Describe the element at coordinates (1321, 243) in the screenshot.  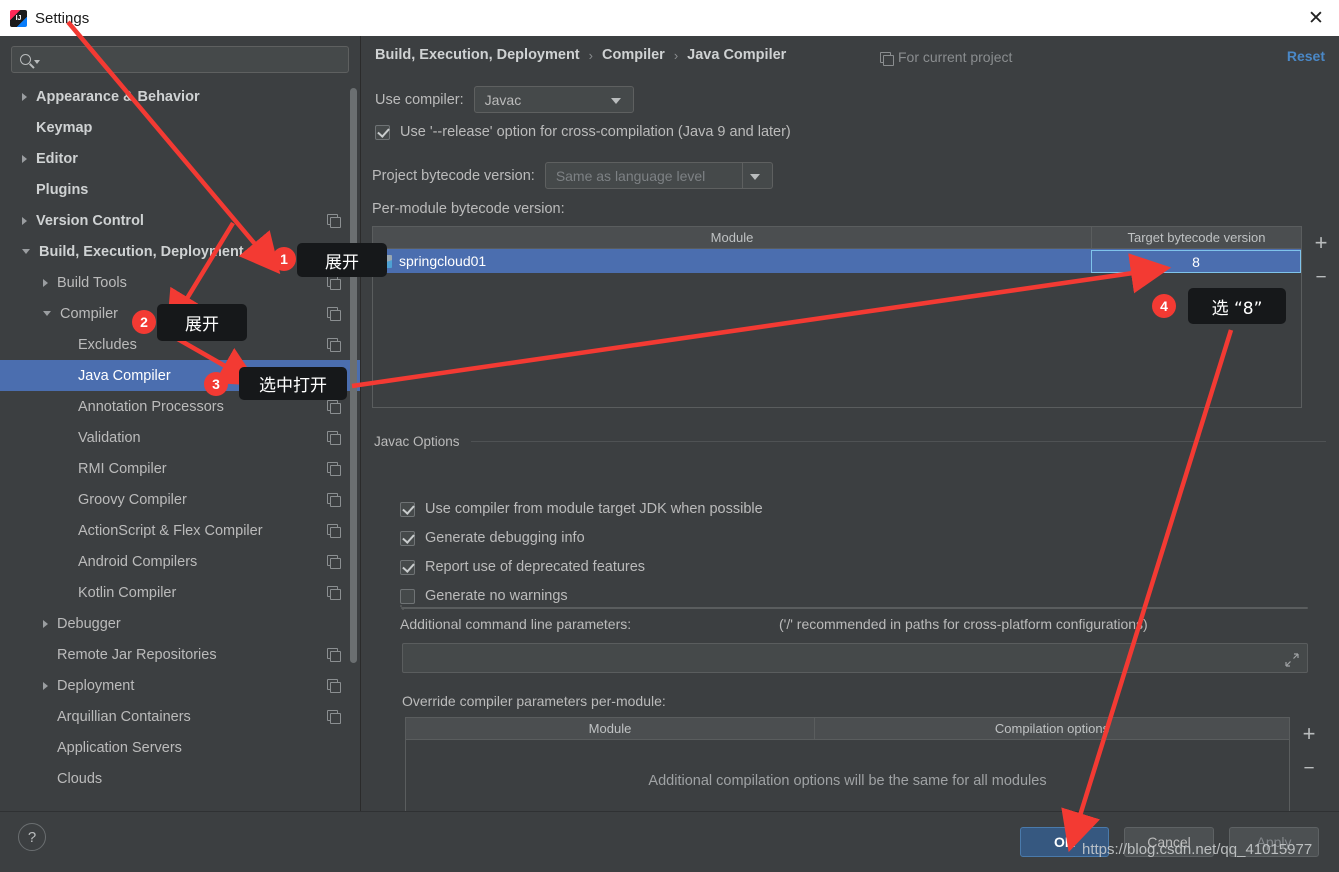
I see `add-module-button: +` at that location.